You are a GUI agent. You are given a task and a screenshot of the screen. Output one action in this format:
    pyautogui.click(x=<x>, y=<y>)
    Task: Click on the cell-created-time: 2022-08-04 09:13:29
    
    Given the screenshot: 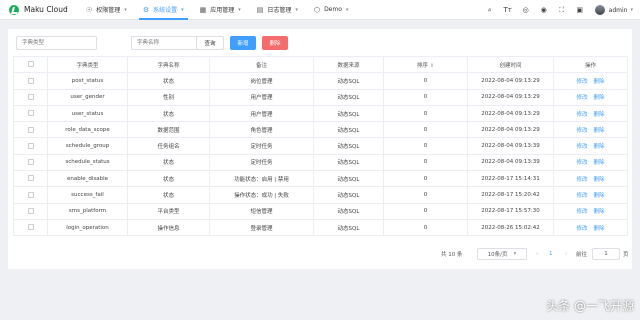 What is the action you would take?
    pyautogui.click(x=510, y=113)
    